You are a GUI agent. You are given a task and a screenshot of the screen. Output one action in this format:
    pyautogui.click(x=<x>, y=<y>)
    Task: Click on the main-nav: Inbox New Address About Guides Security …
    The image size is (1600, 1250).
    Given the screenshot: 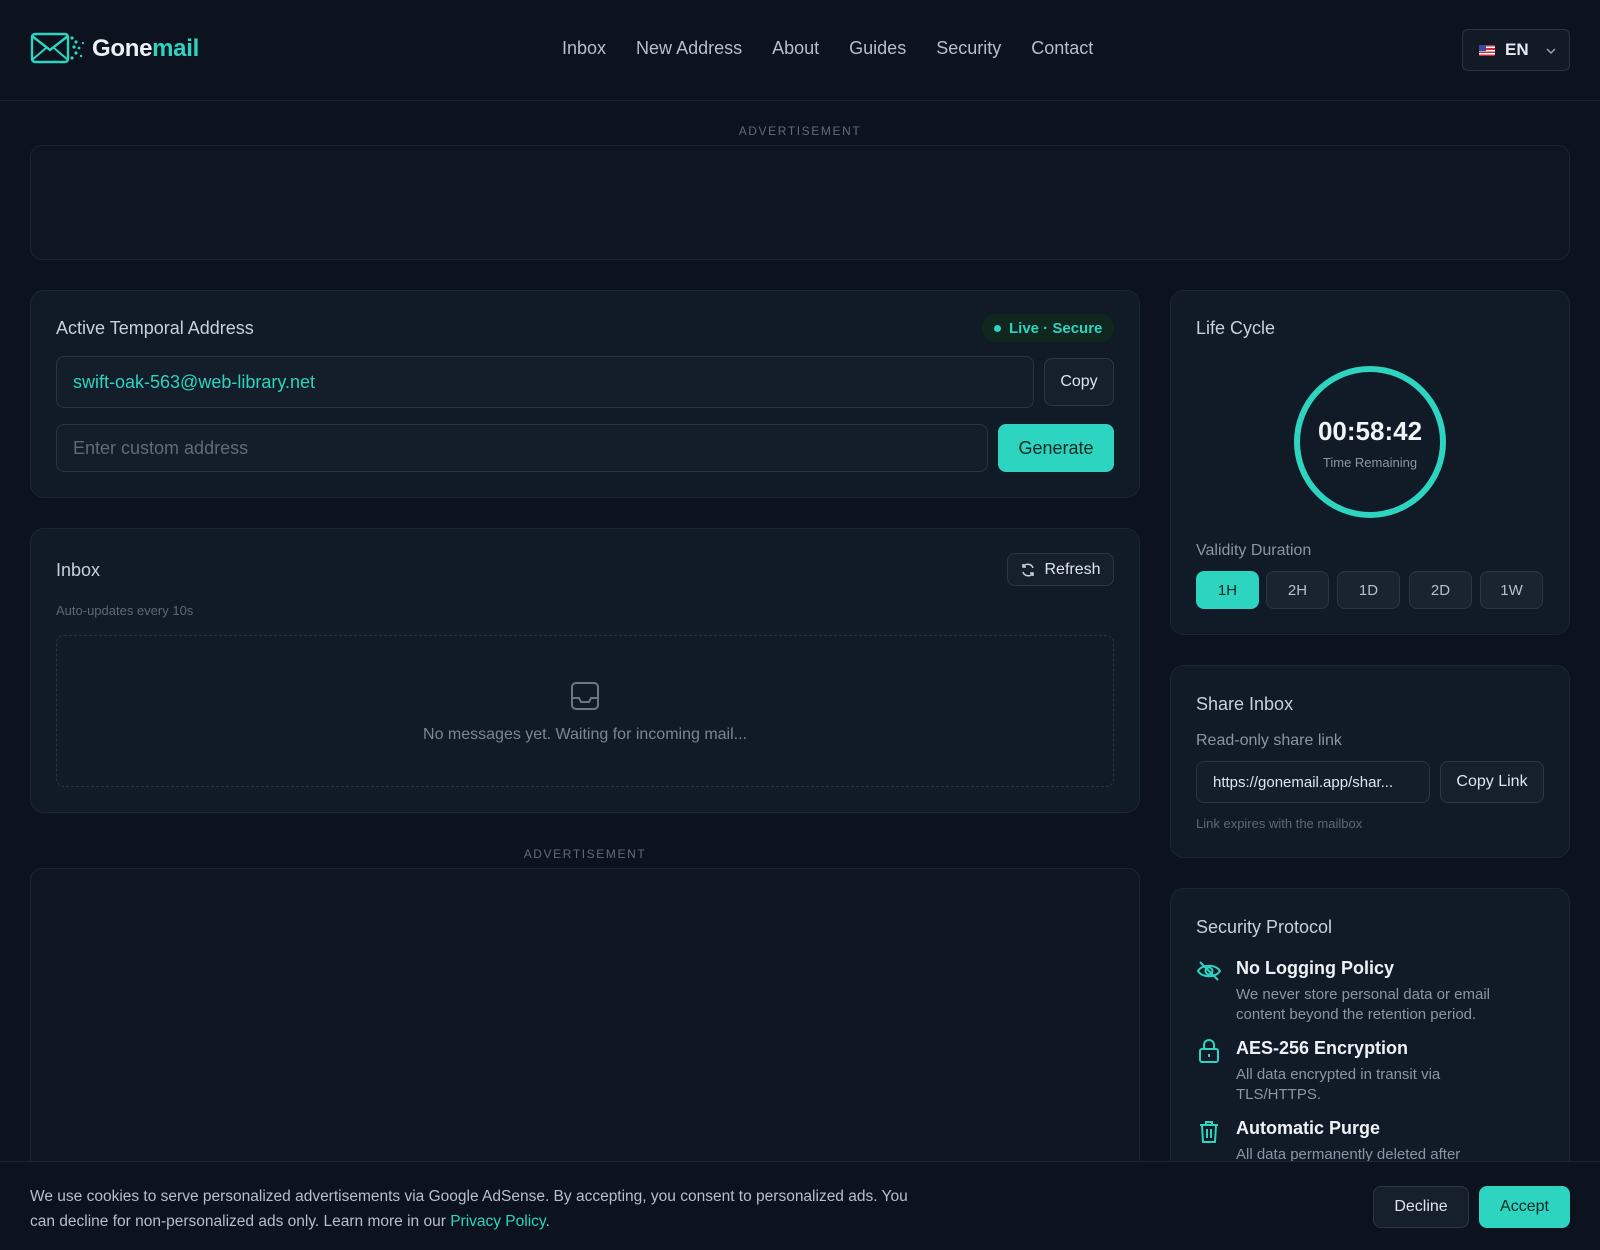 What is the action you would take?
    pyautogui.click(x=827, y=48)
    